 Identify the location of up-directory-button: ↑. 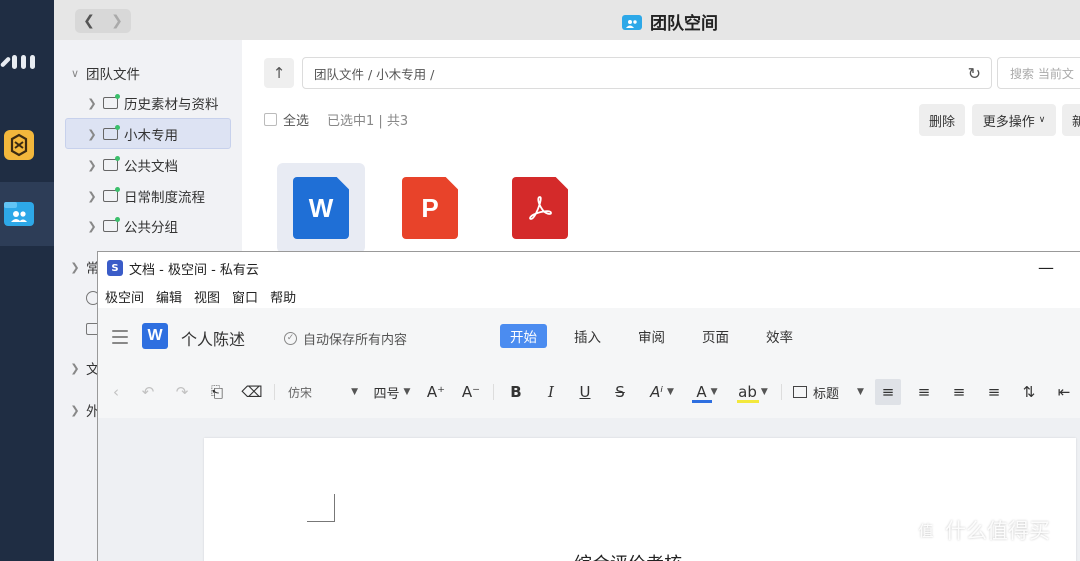
(279, 73).